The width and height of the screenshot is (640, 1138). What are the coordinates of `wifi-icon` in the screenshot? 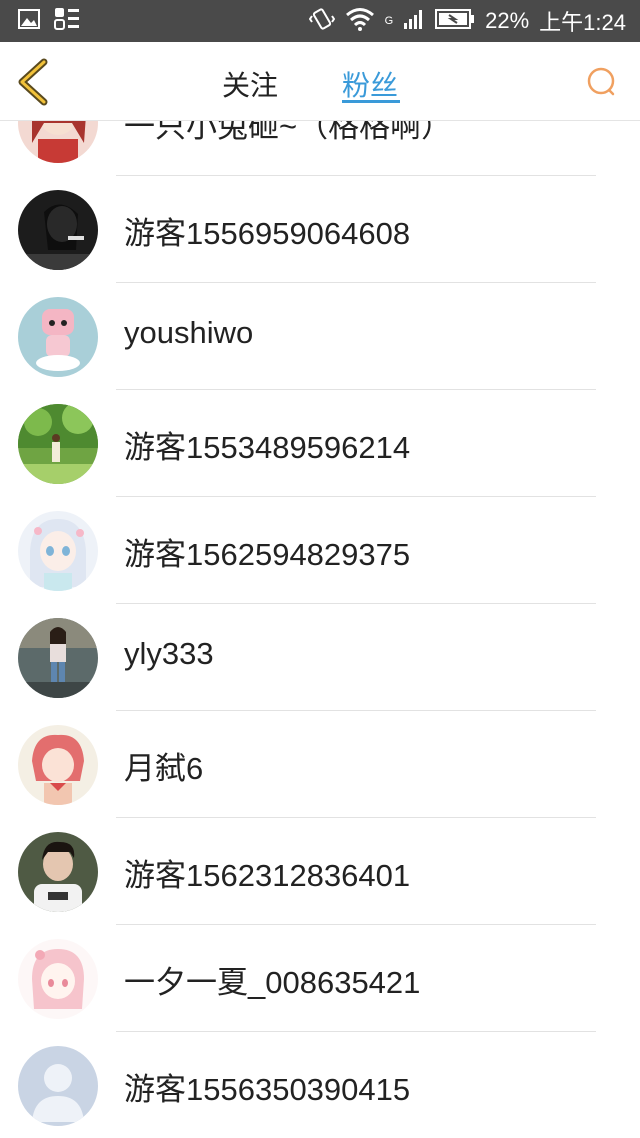 It's located at (360, 21).